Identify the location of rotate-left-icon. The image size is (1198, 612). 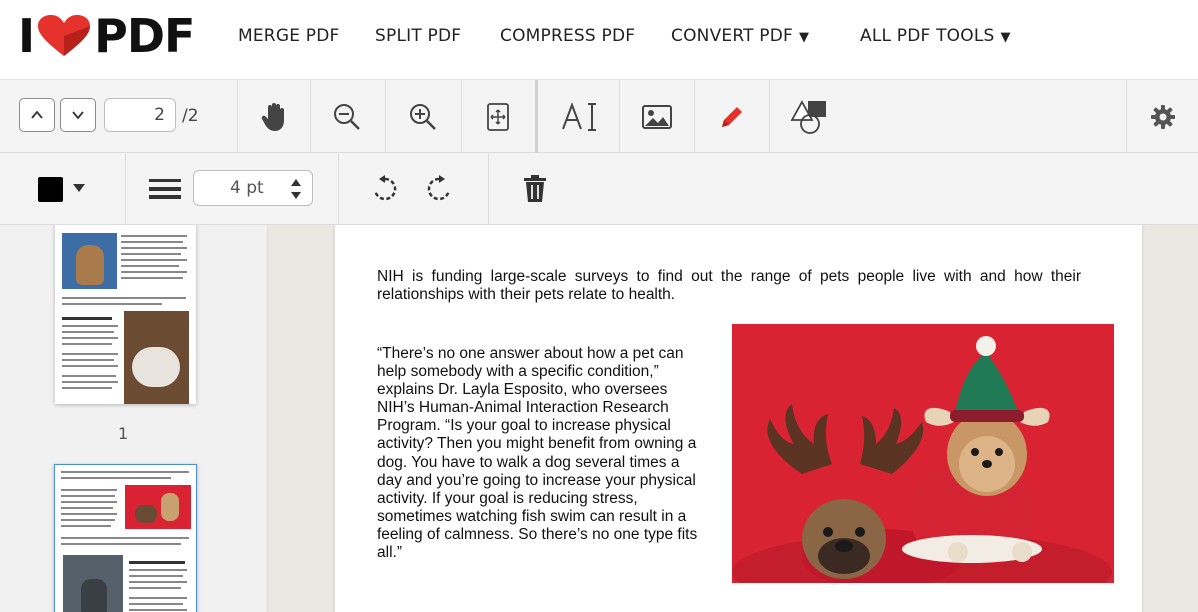
(385, 188).